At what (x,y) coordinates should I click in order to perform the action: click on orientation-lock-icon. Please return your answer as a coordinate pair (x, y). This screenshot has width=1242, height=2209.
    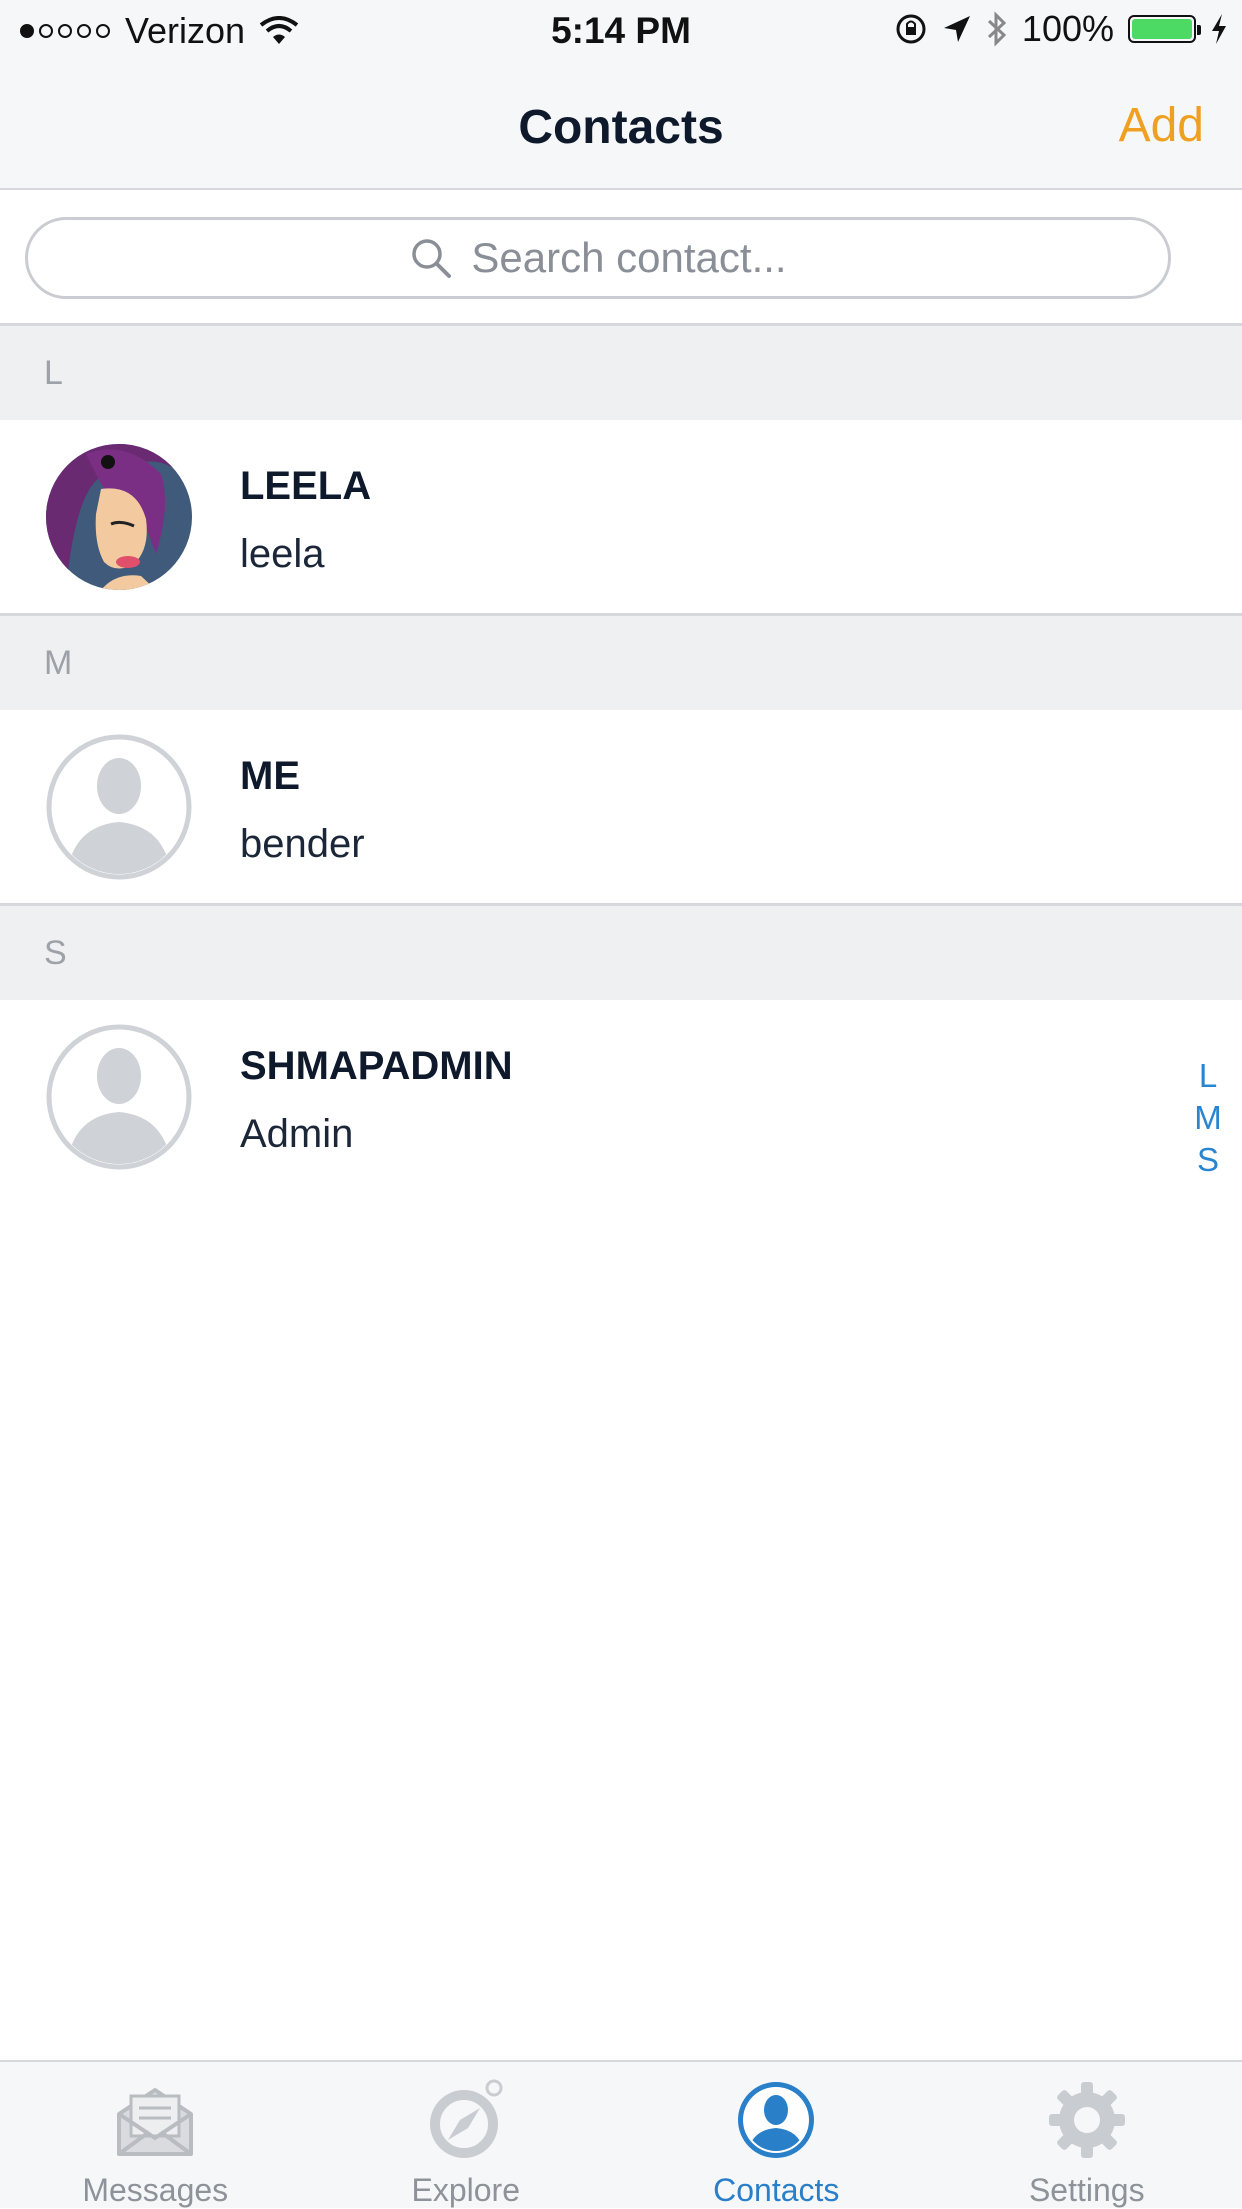
    Looking at the image, I should click on (911, 29).